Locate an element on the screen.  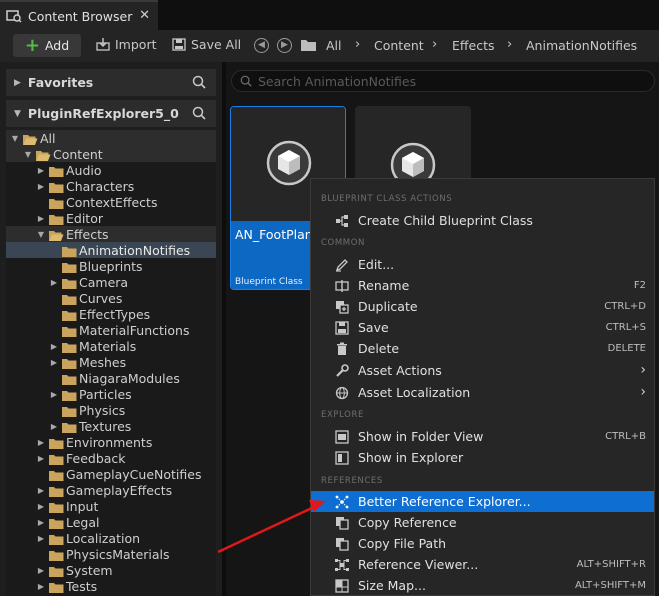
tree-item-blueprints: Blueprints is located at coordinates (111, 266).